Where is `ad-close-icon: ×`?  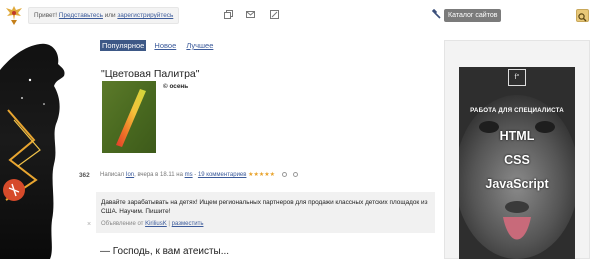 ad-close-icon: × is located at coordinates (89, 224).